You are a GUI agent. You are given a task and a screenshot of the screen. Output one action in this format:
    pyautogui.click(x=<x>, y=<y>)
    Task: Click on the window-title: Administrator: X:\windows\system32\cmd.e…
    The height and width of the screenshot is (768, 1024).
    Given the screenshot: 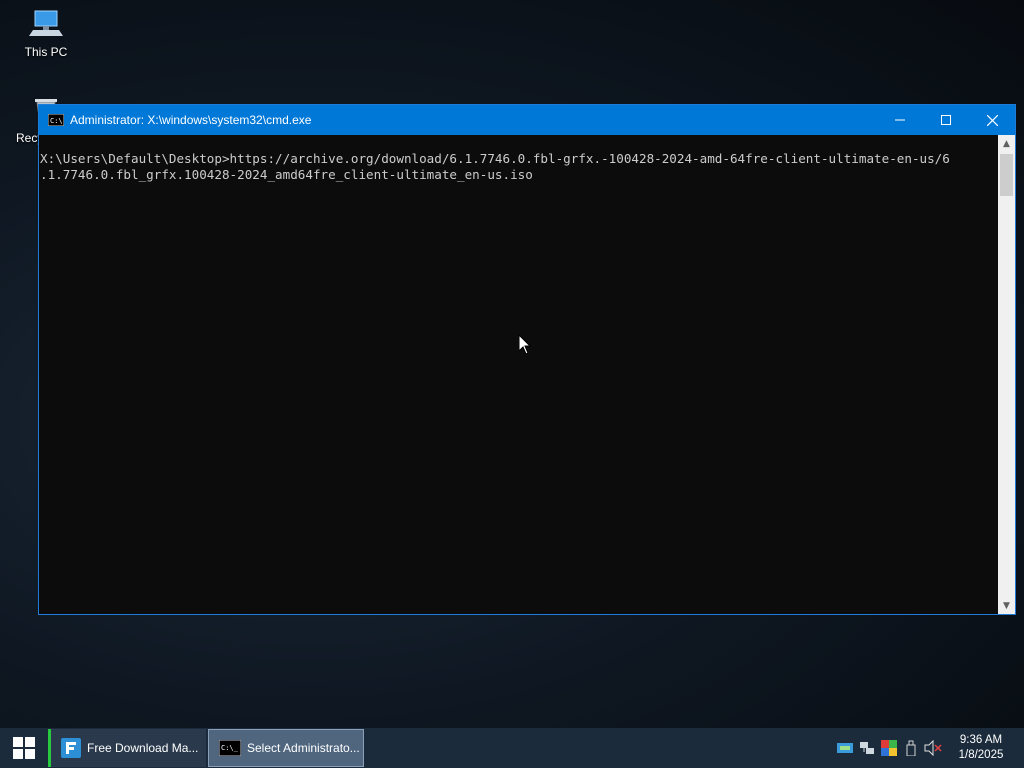 What is the action you would take?
    pyautogui.click(x=191, y=120)
    